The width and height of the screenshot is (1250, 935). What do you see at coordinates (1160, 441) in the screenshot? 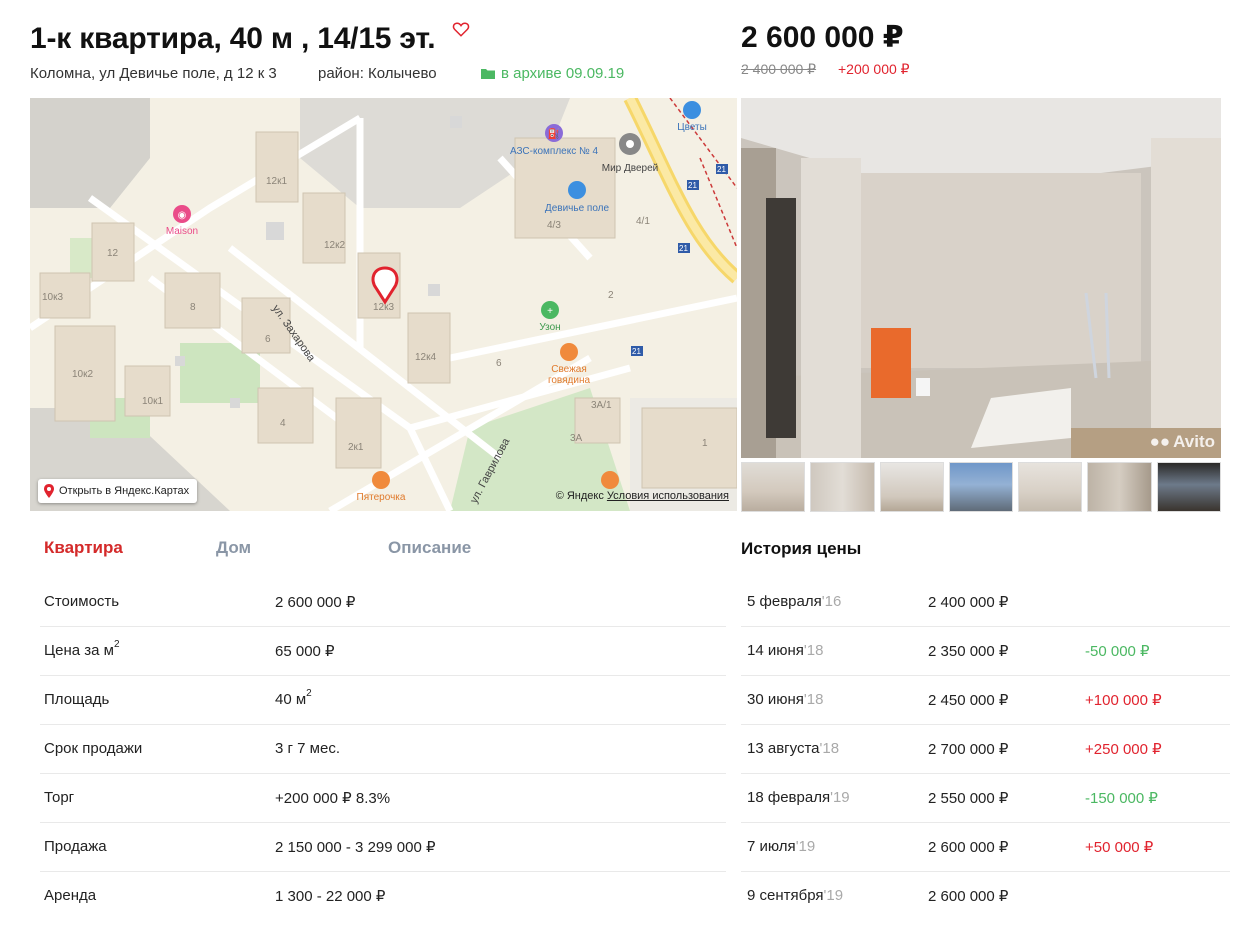
I see `avito-icon: ●●` at bounding box center [1160, 441].